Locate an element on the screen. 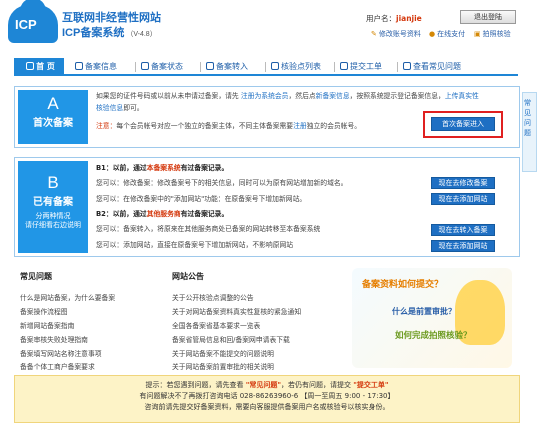  b1-line2: 您可以：在修改备案中的"添加网站"功能：在原备案号下增加新网站。 is located at coordinates (201, 199).